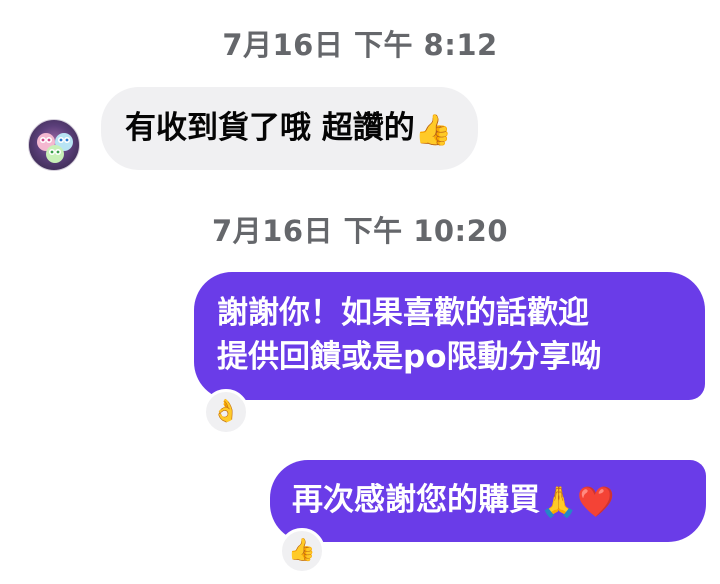  What do you see at coordinates (416, 500) in the screenshot?
I see `message-text: 再次感謝您的購買` at bounding box center [416, 500].